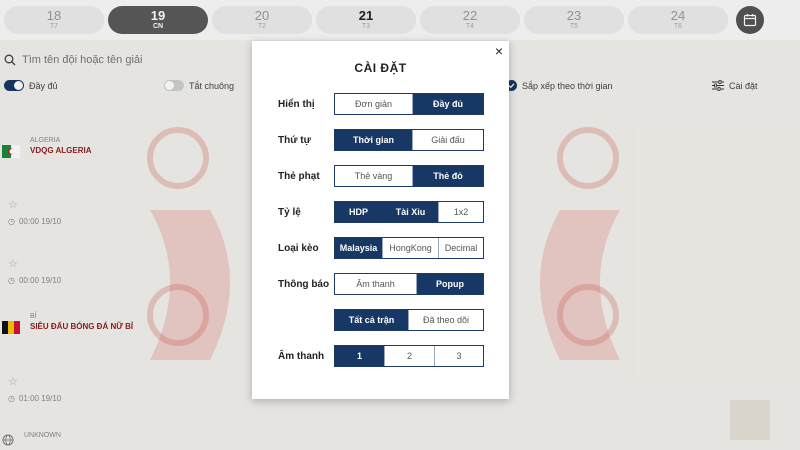 The width and height of the screenshot is (800, 450). I want to click on sound-segmented: 1 2 3, so click(409, 356).